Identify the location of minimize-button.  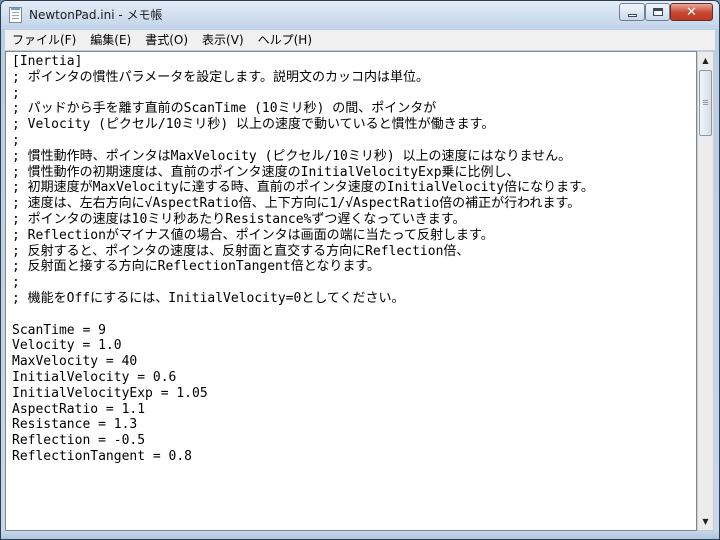
(632, 12).